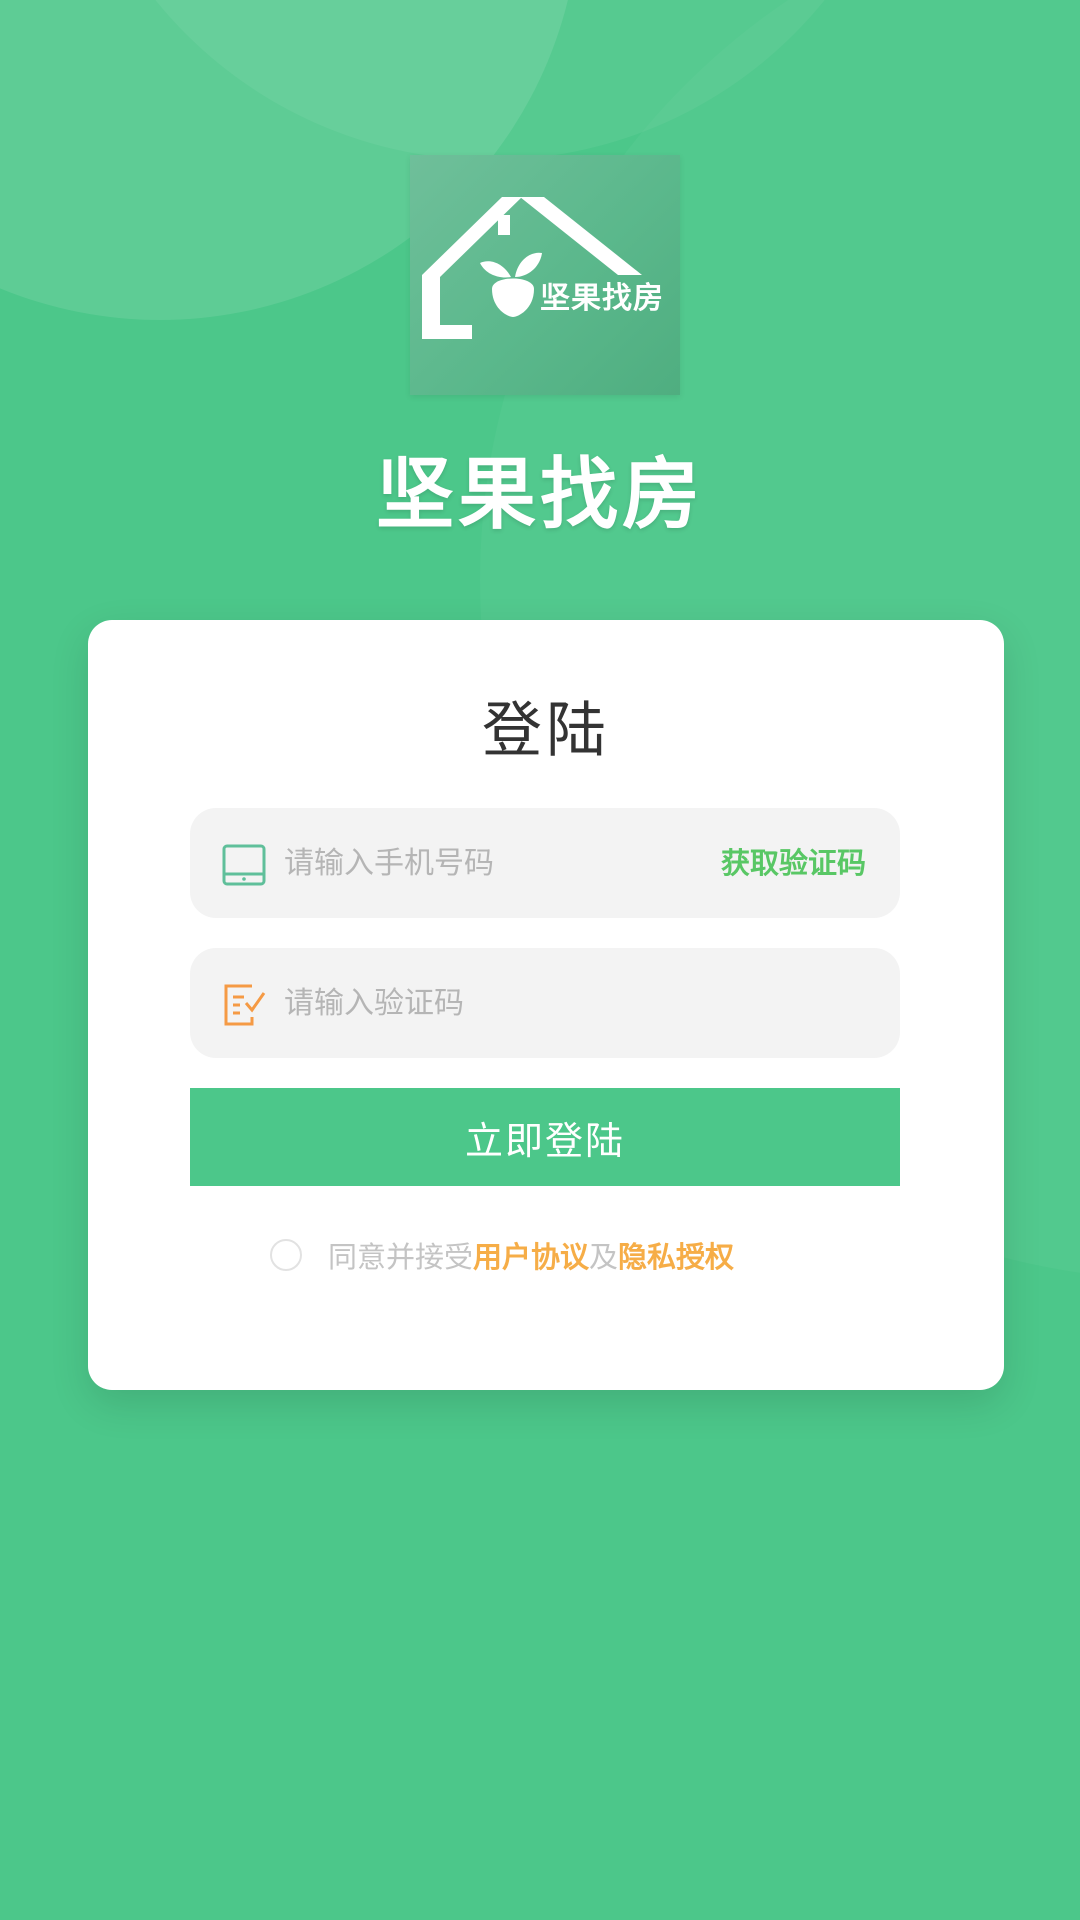 This screenshot has width=1080, height=1920. I want to click on background-circle, so click(490, 80).